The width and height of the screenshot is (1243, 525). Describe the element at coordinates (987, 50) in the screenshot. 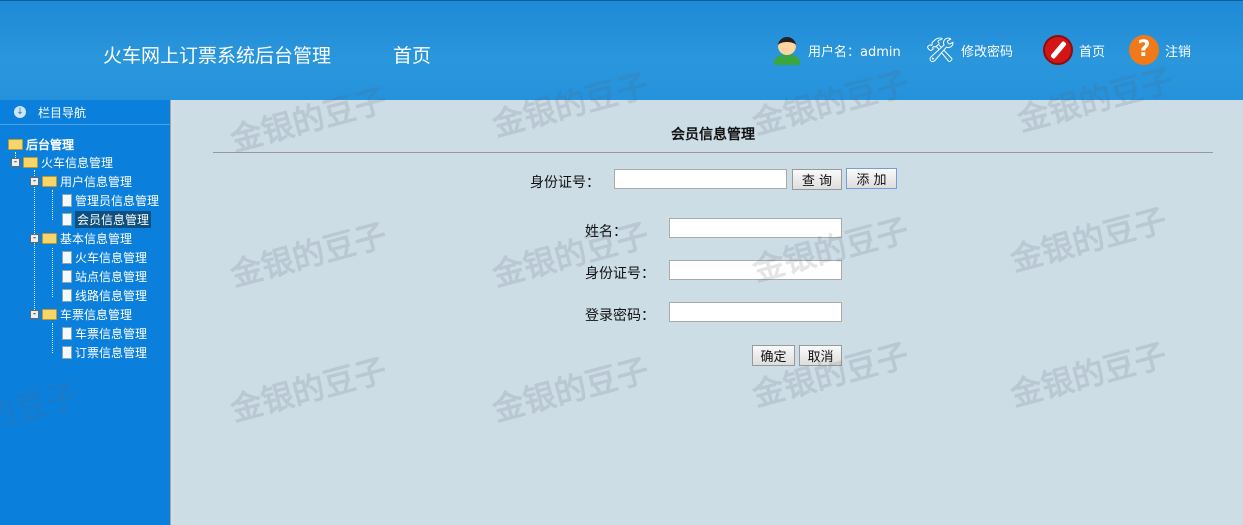

I see `change-password-label: 修改密码` at that location.